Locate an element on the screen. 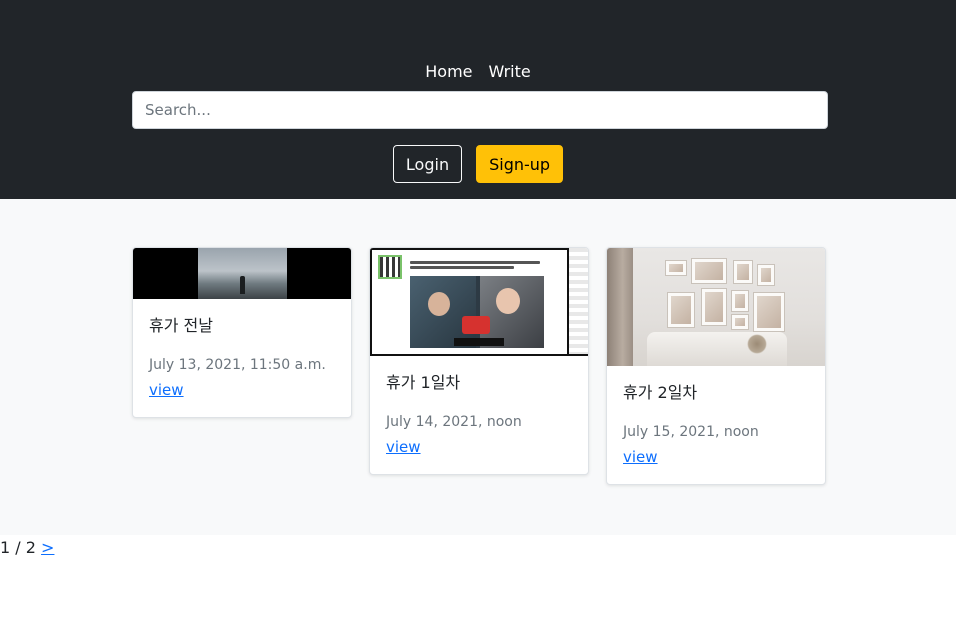  post-card: 휴가 전날 July 13, 2021, 11:50 a.m. view is located at coordinates (242, 332).